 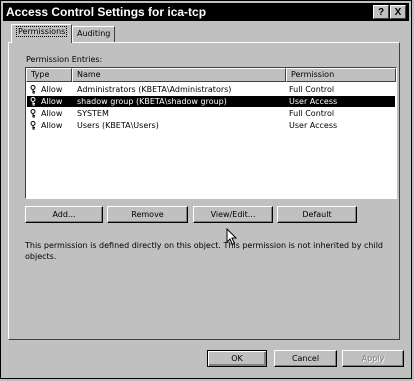 I want to click on cancel-button: Cancel, so click(x=305, y=358).